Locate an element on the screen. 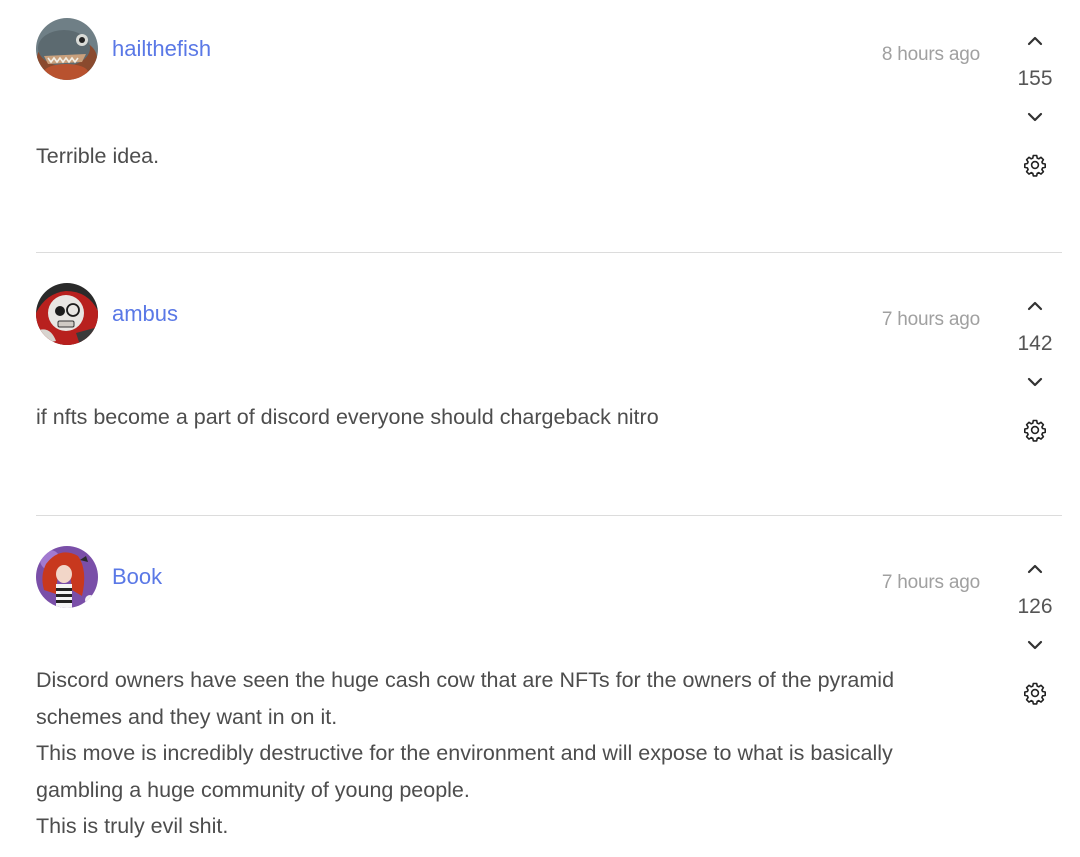 The height and width of the screenshot is (857, 1080). skull-character-avatar-icon is located at coordinates (67, 314).